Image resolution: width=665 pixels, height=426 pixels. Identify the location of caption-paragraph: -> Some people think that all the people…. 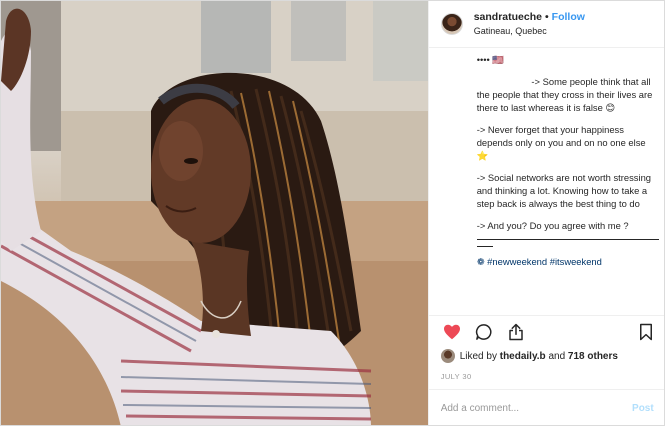
(565, 94).